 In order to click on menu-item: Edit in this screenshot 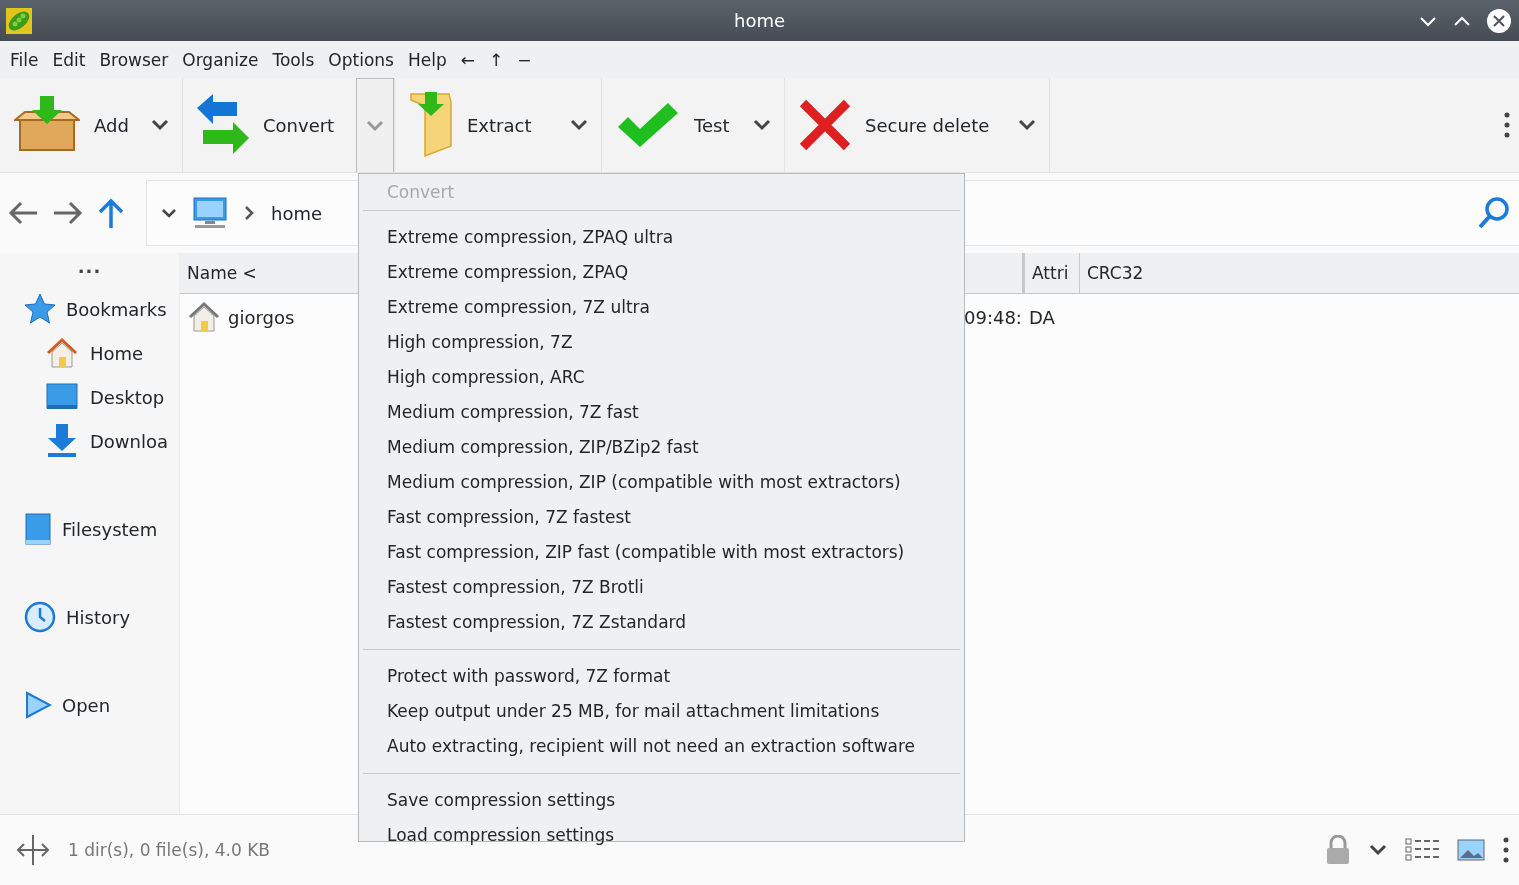, I will do `click(69, 59)`.